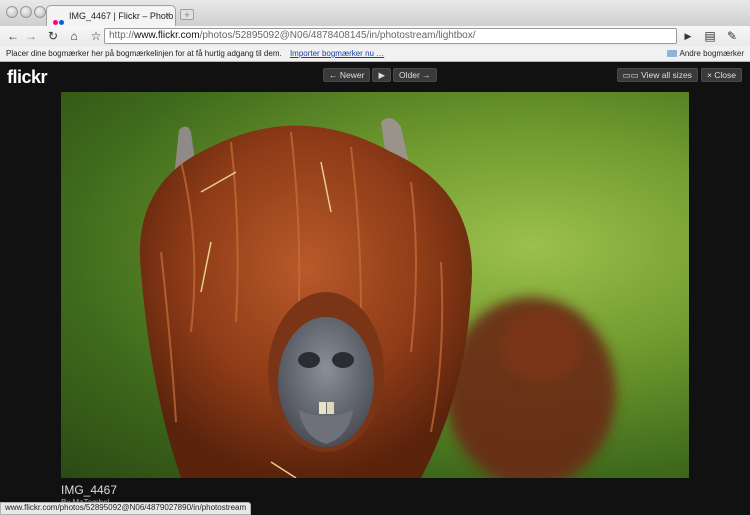 The width and height of the screenshot is (750, 515). Describe the element at coordinates (666, 75) in the screenshot. I see `view-all-sizes-label: View all sizes` at that location.